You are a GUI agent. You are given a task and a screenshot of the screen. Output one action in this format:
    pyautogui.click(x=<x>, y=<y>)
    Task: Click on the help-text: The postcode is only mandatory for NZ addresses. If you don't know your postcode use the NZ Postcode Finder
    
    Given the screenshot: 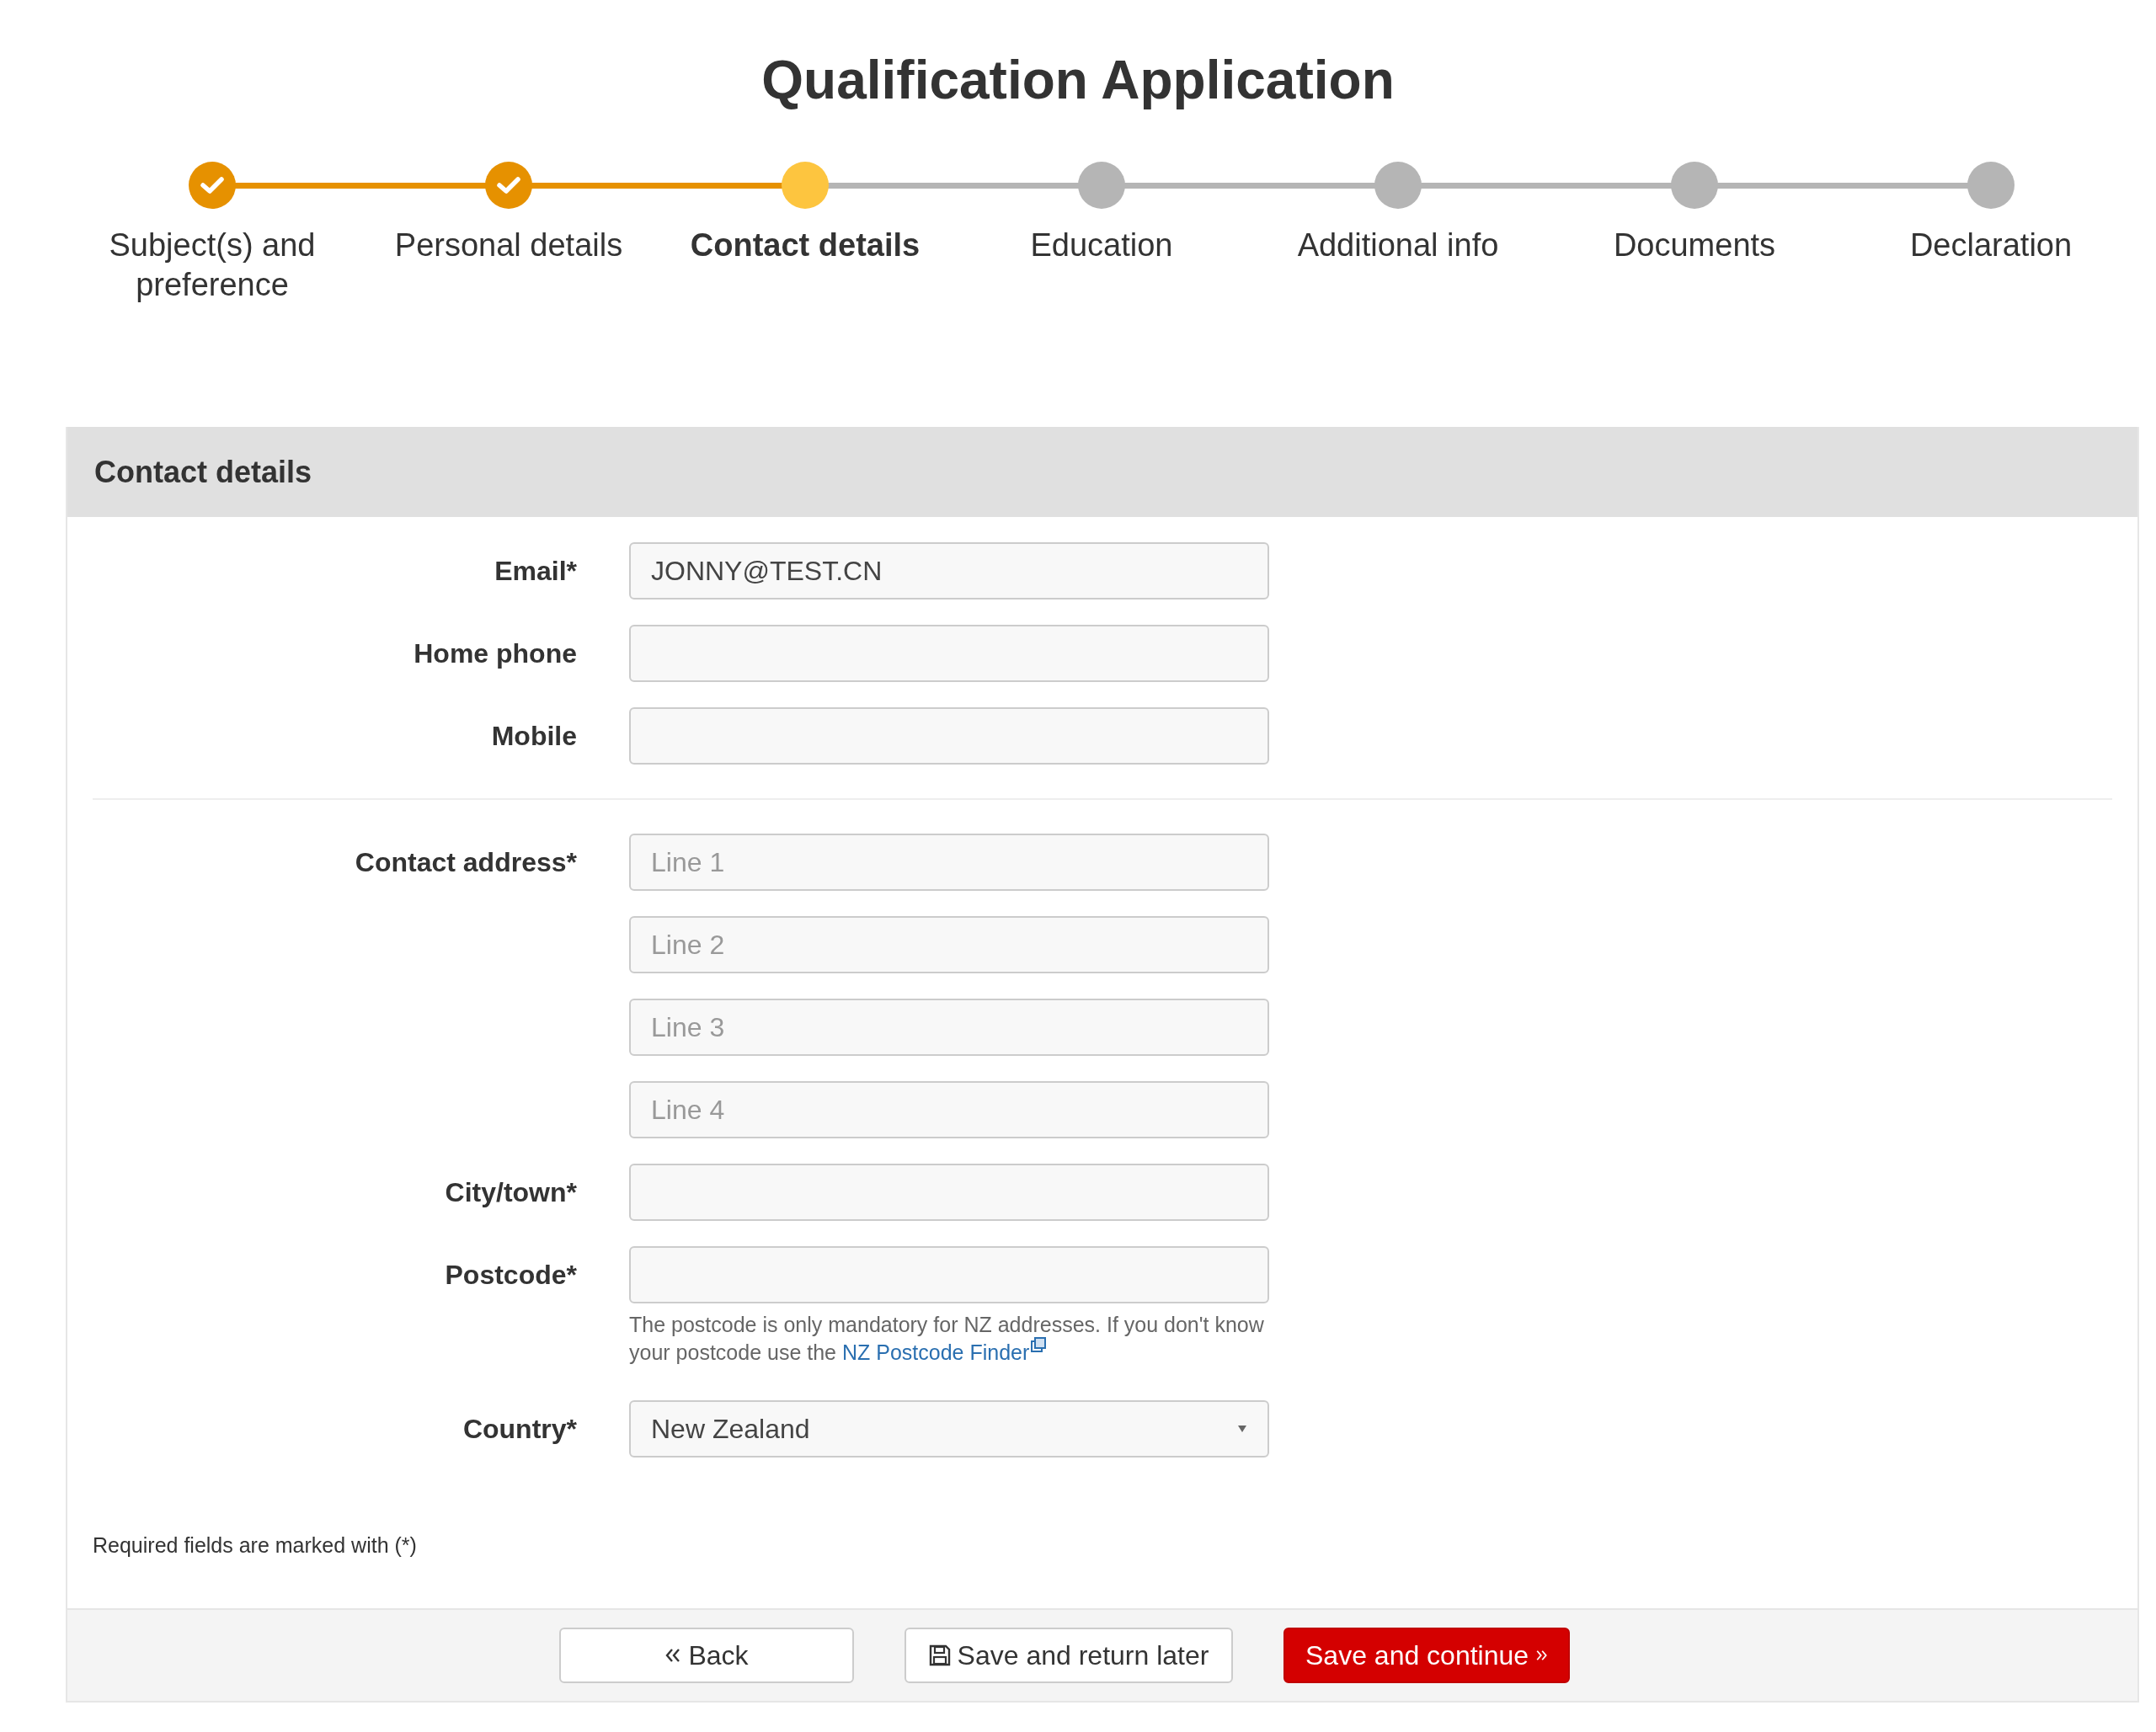 What is the action you would take?
    pyautogui.click(x=947, y=1339)
    